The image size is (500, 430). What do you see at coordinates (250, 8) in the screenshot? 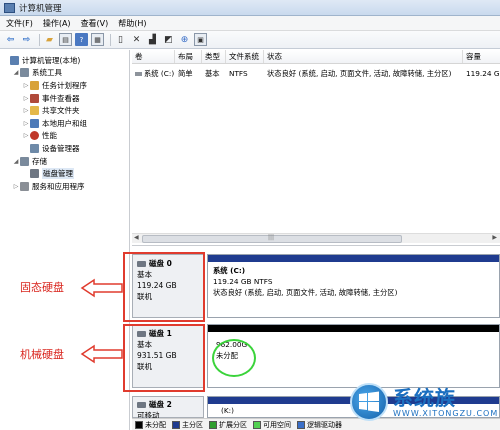
I see `title-bar: 计算机管理` at bounding box center [250, 8].